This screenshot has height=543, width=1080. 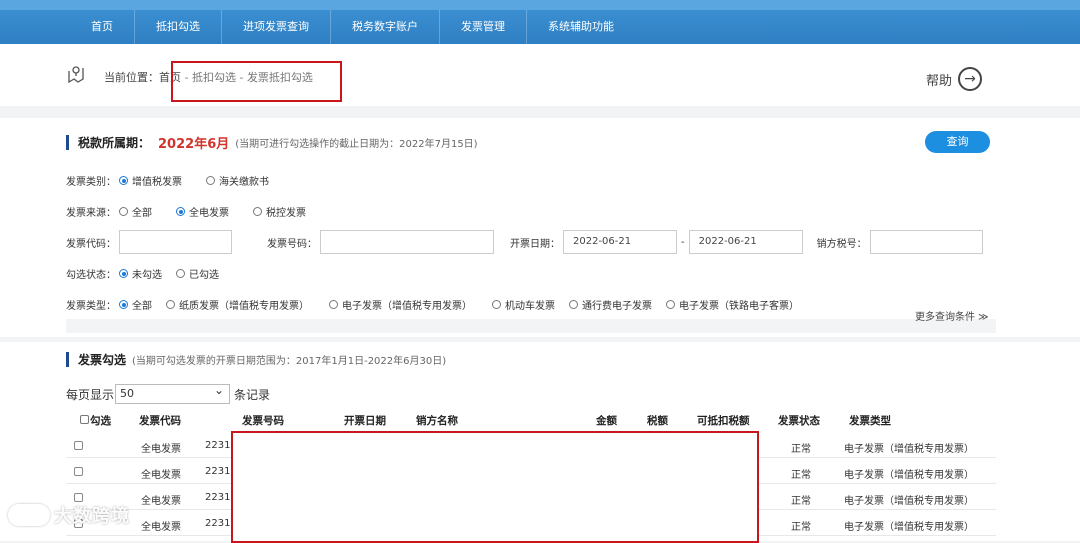 What do you see at coordinates (289, 361) in the screenshot?
I see `invoice-select-hint: (当期可勾选发票的开票日期范围为：2017年1月1日-2022年6月30日)` at bounding box center [289, 361].